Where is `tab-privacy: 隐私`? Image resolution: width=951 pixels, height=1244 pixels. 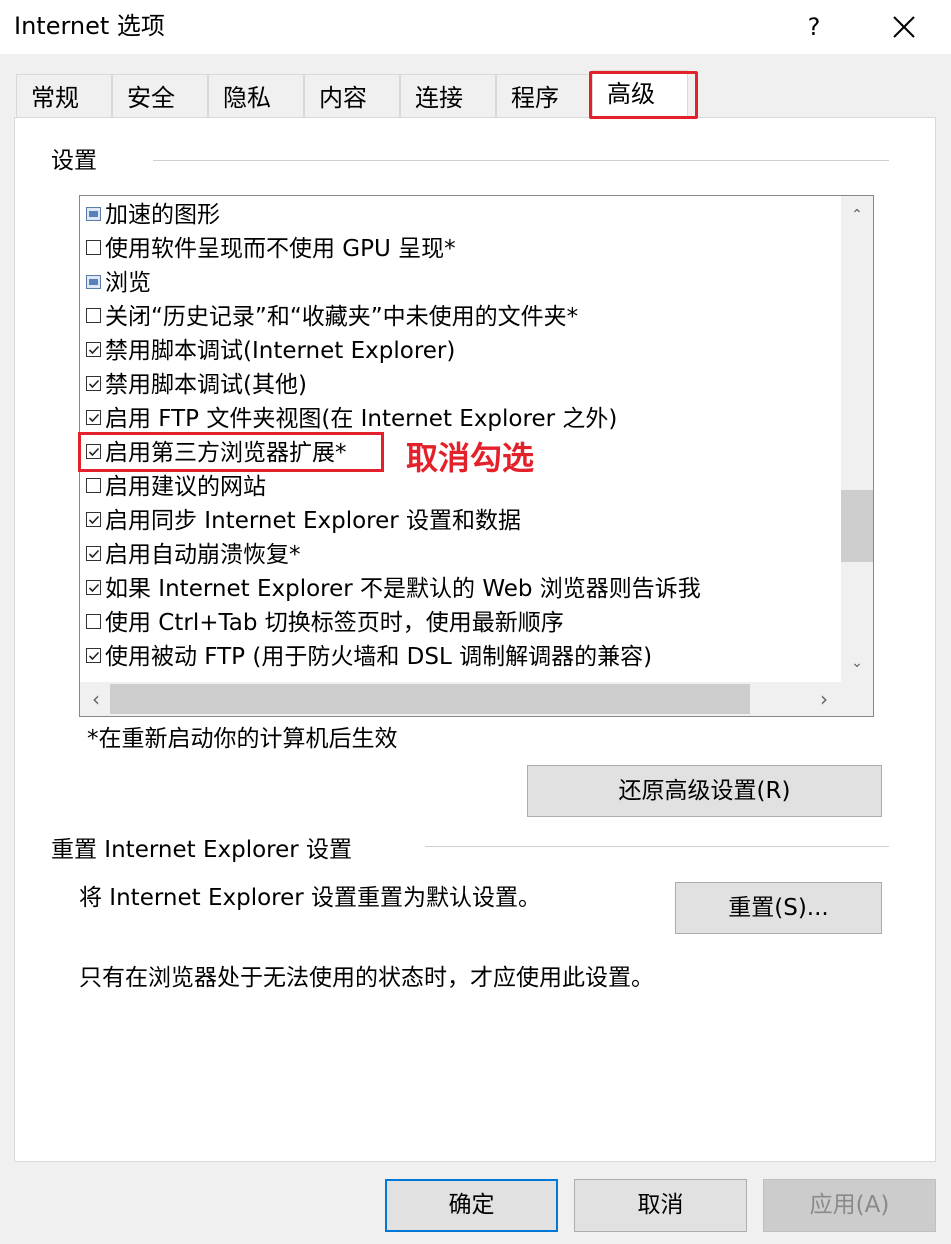
tab-privacy: 隐私 is located at coordinates (256, 96).